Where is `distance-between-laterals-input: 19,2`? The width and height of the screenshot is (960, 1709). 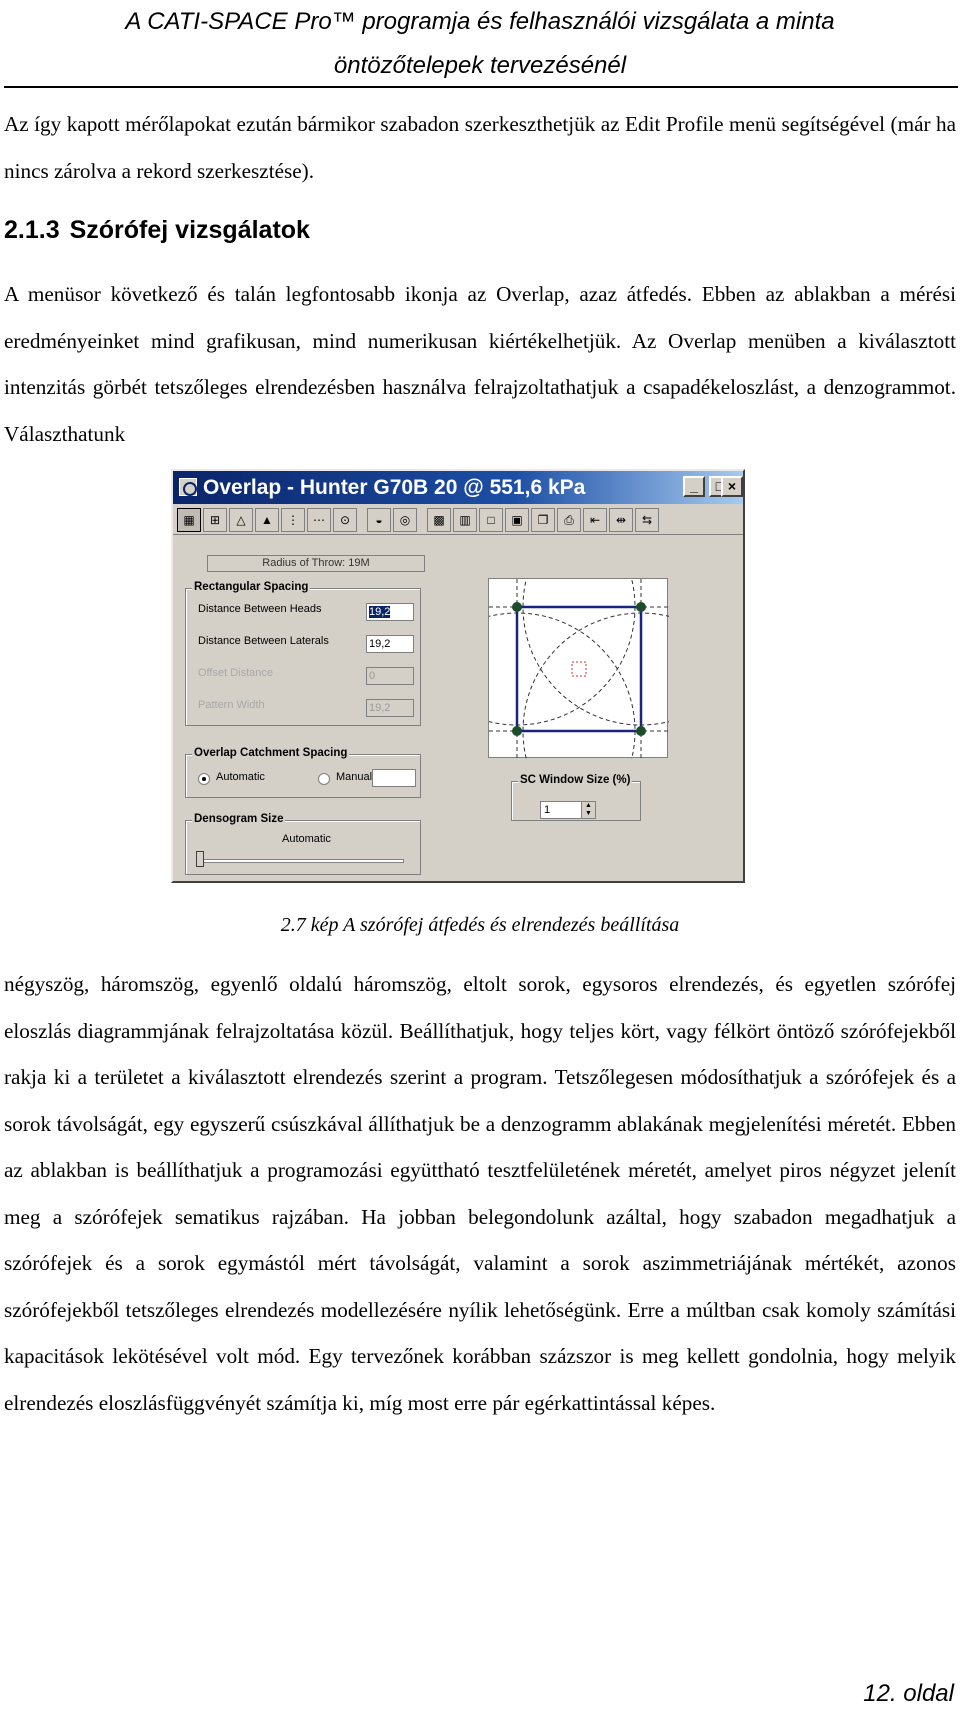 distance-between-laterals-input: 19,2 is located at coordinates (390, 644).